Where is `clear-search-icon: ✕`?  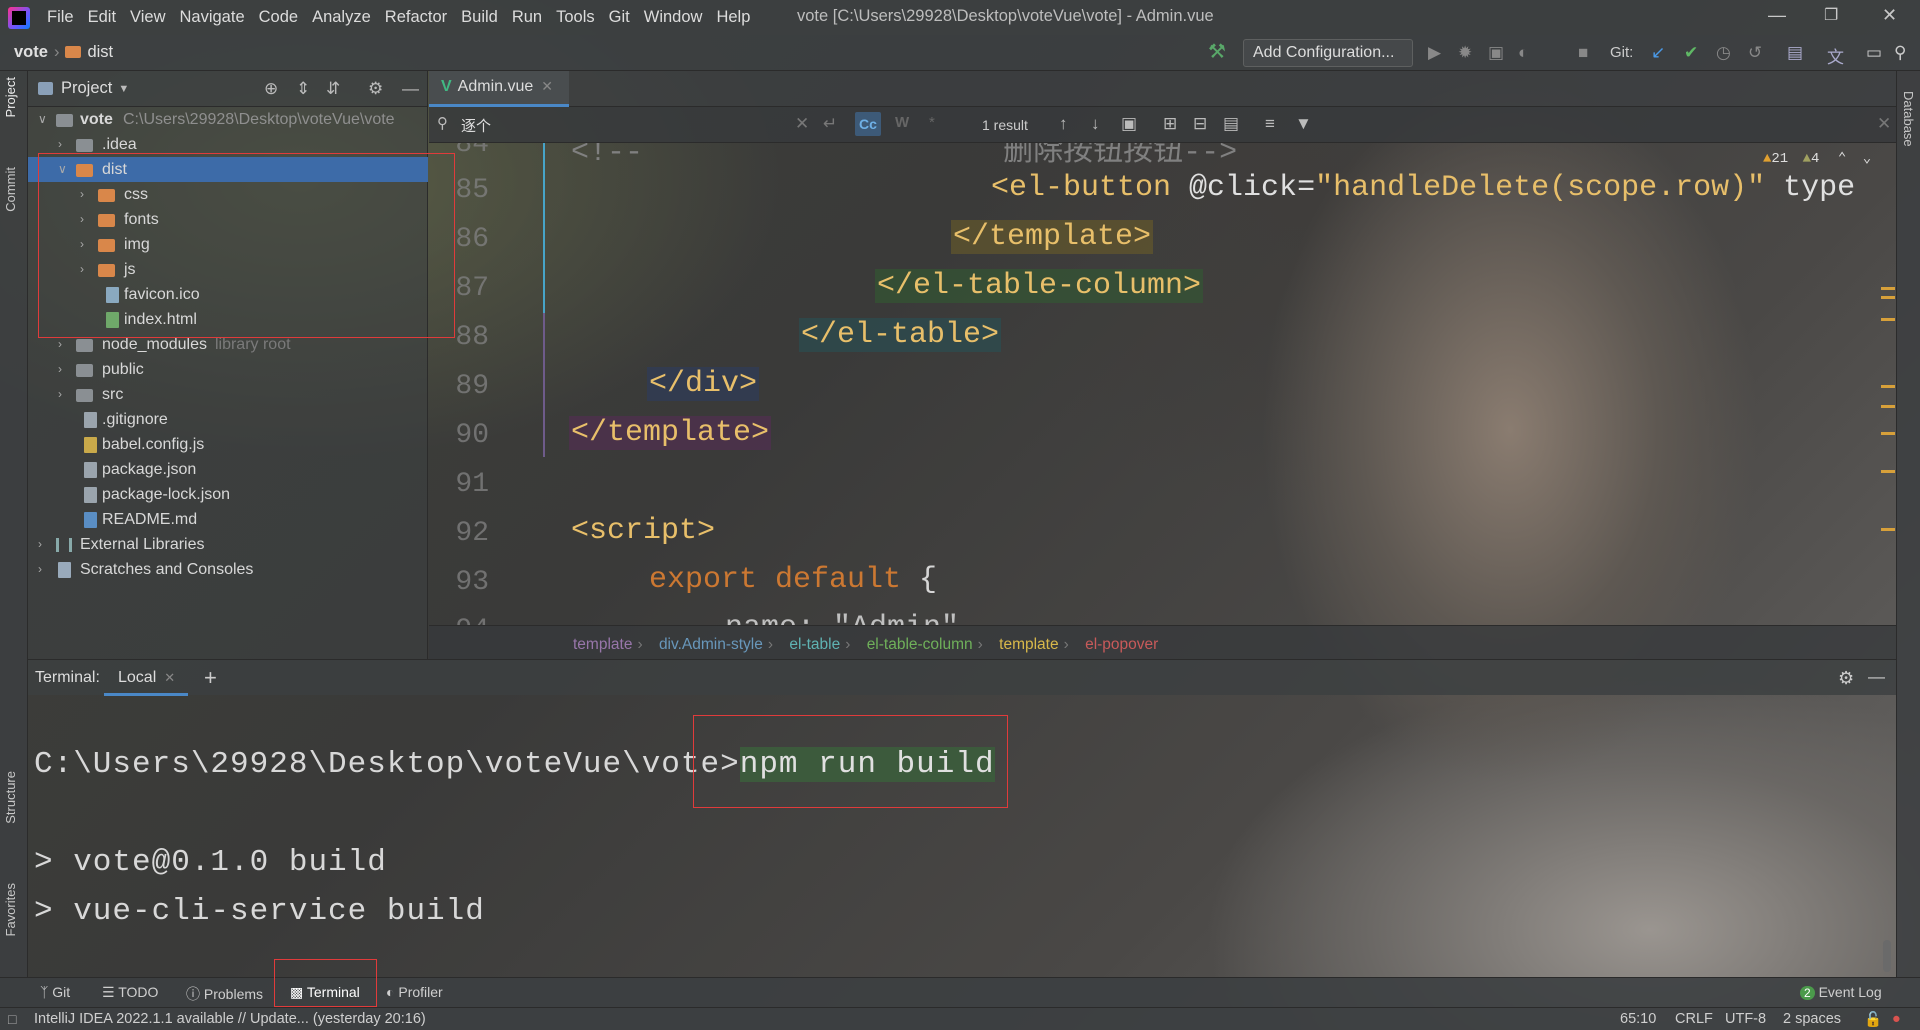
clear-search-icon: ✕ is located at coordinates (802, 124).